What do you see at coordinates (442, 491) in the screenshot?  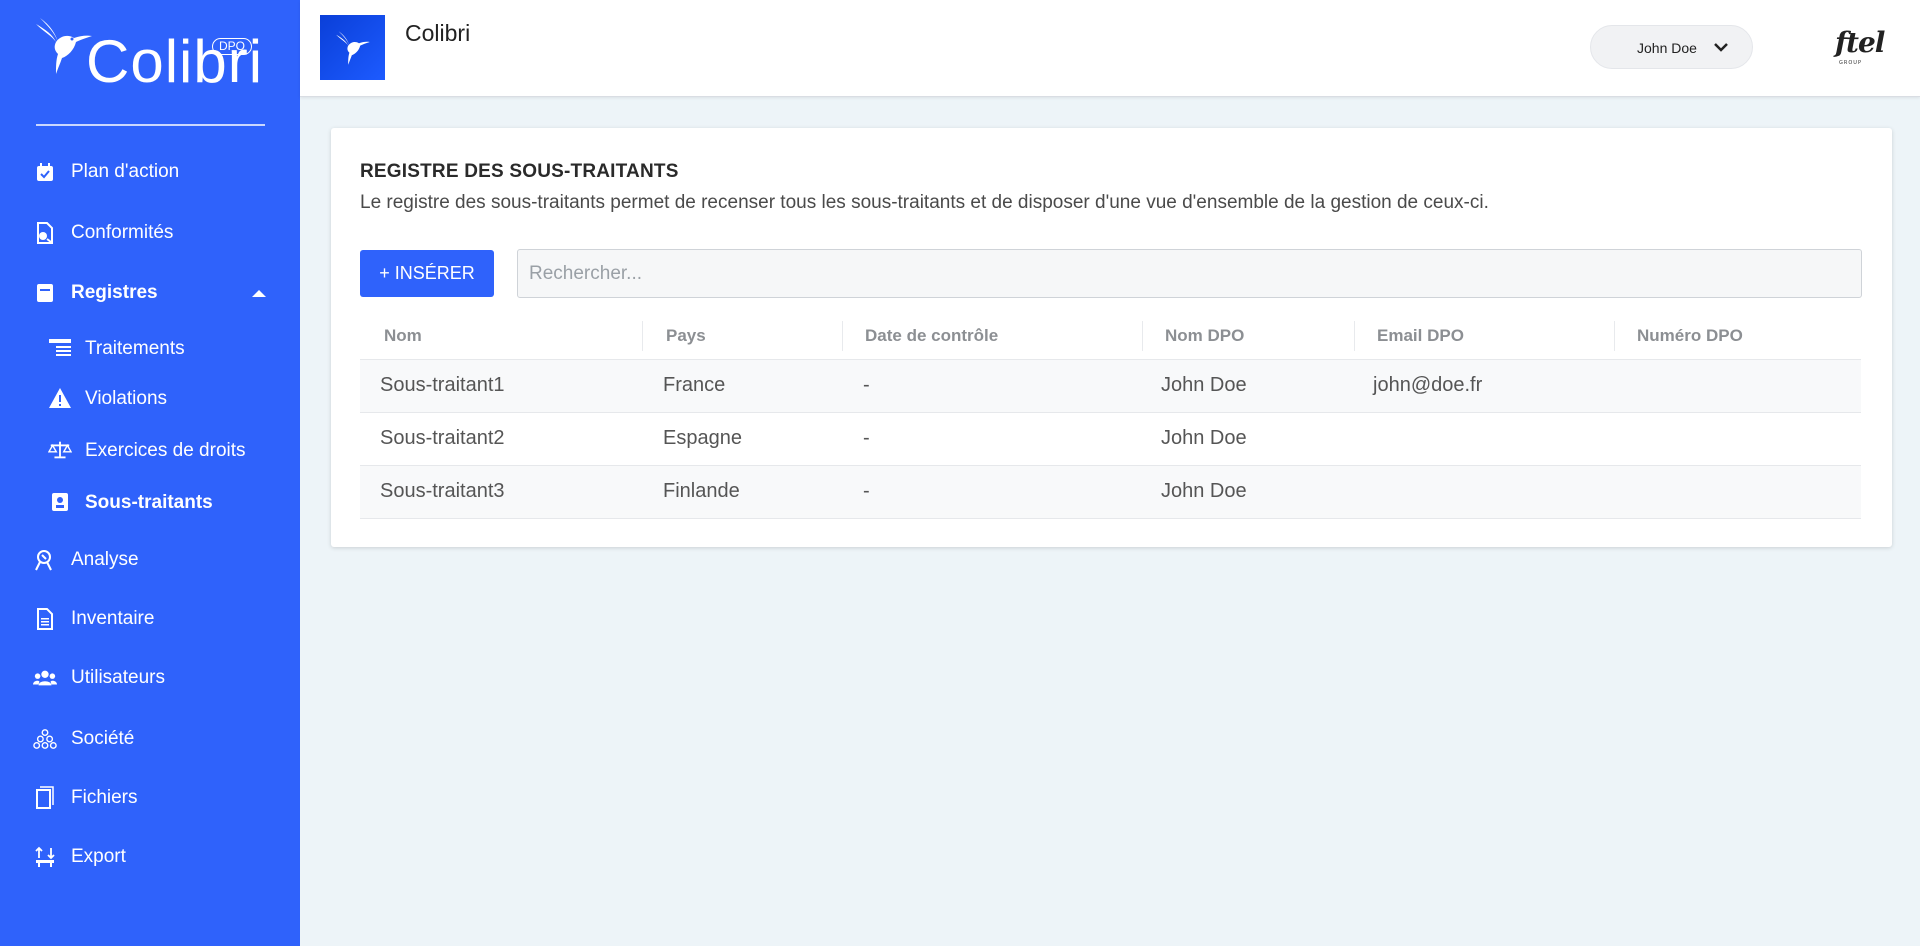 I see `cell-nom: Sous-traitant3` at bounding box center [442, 491].